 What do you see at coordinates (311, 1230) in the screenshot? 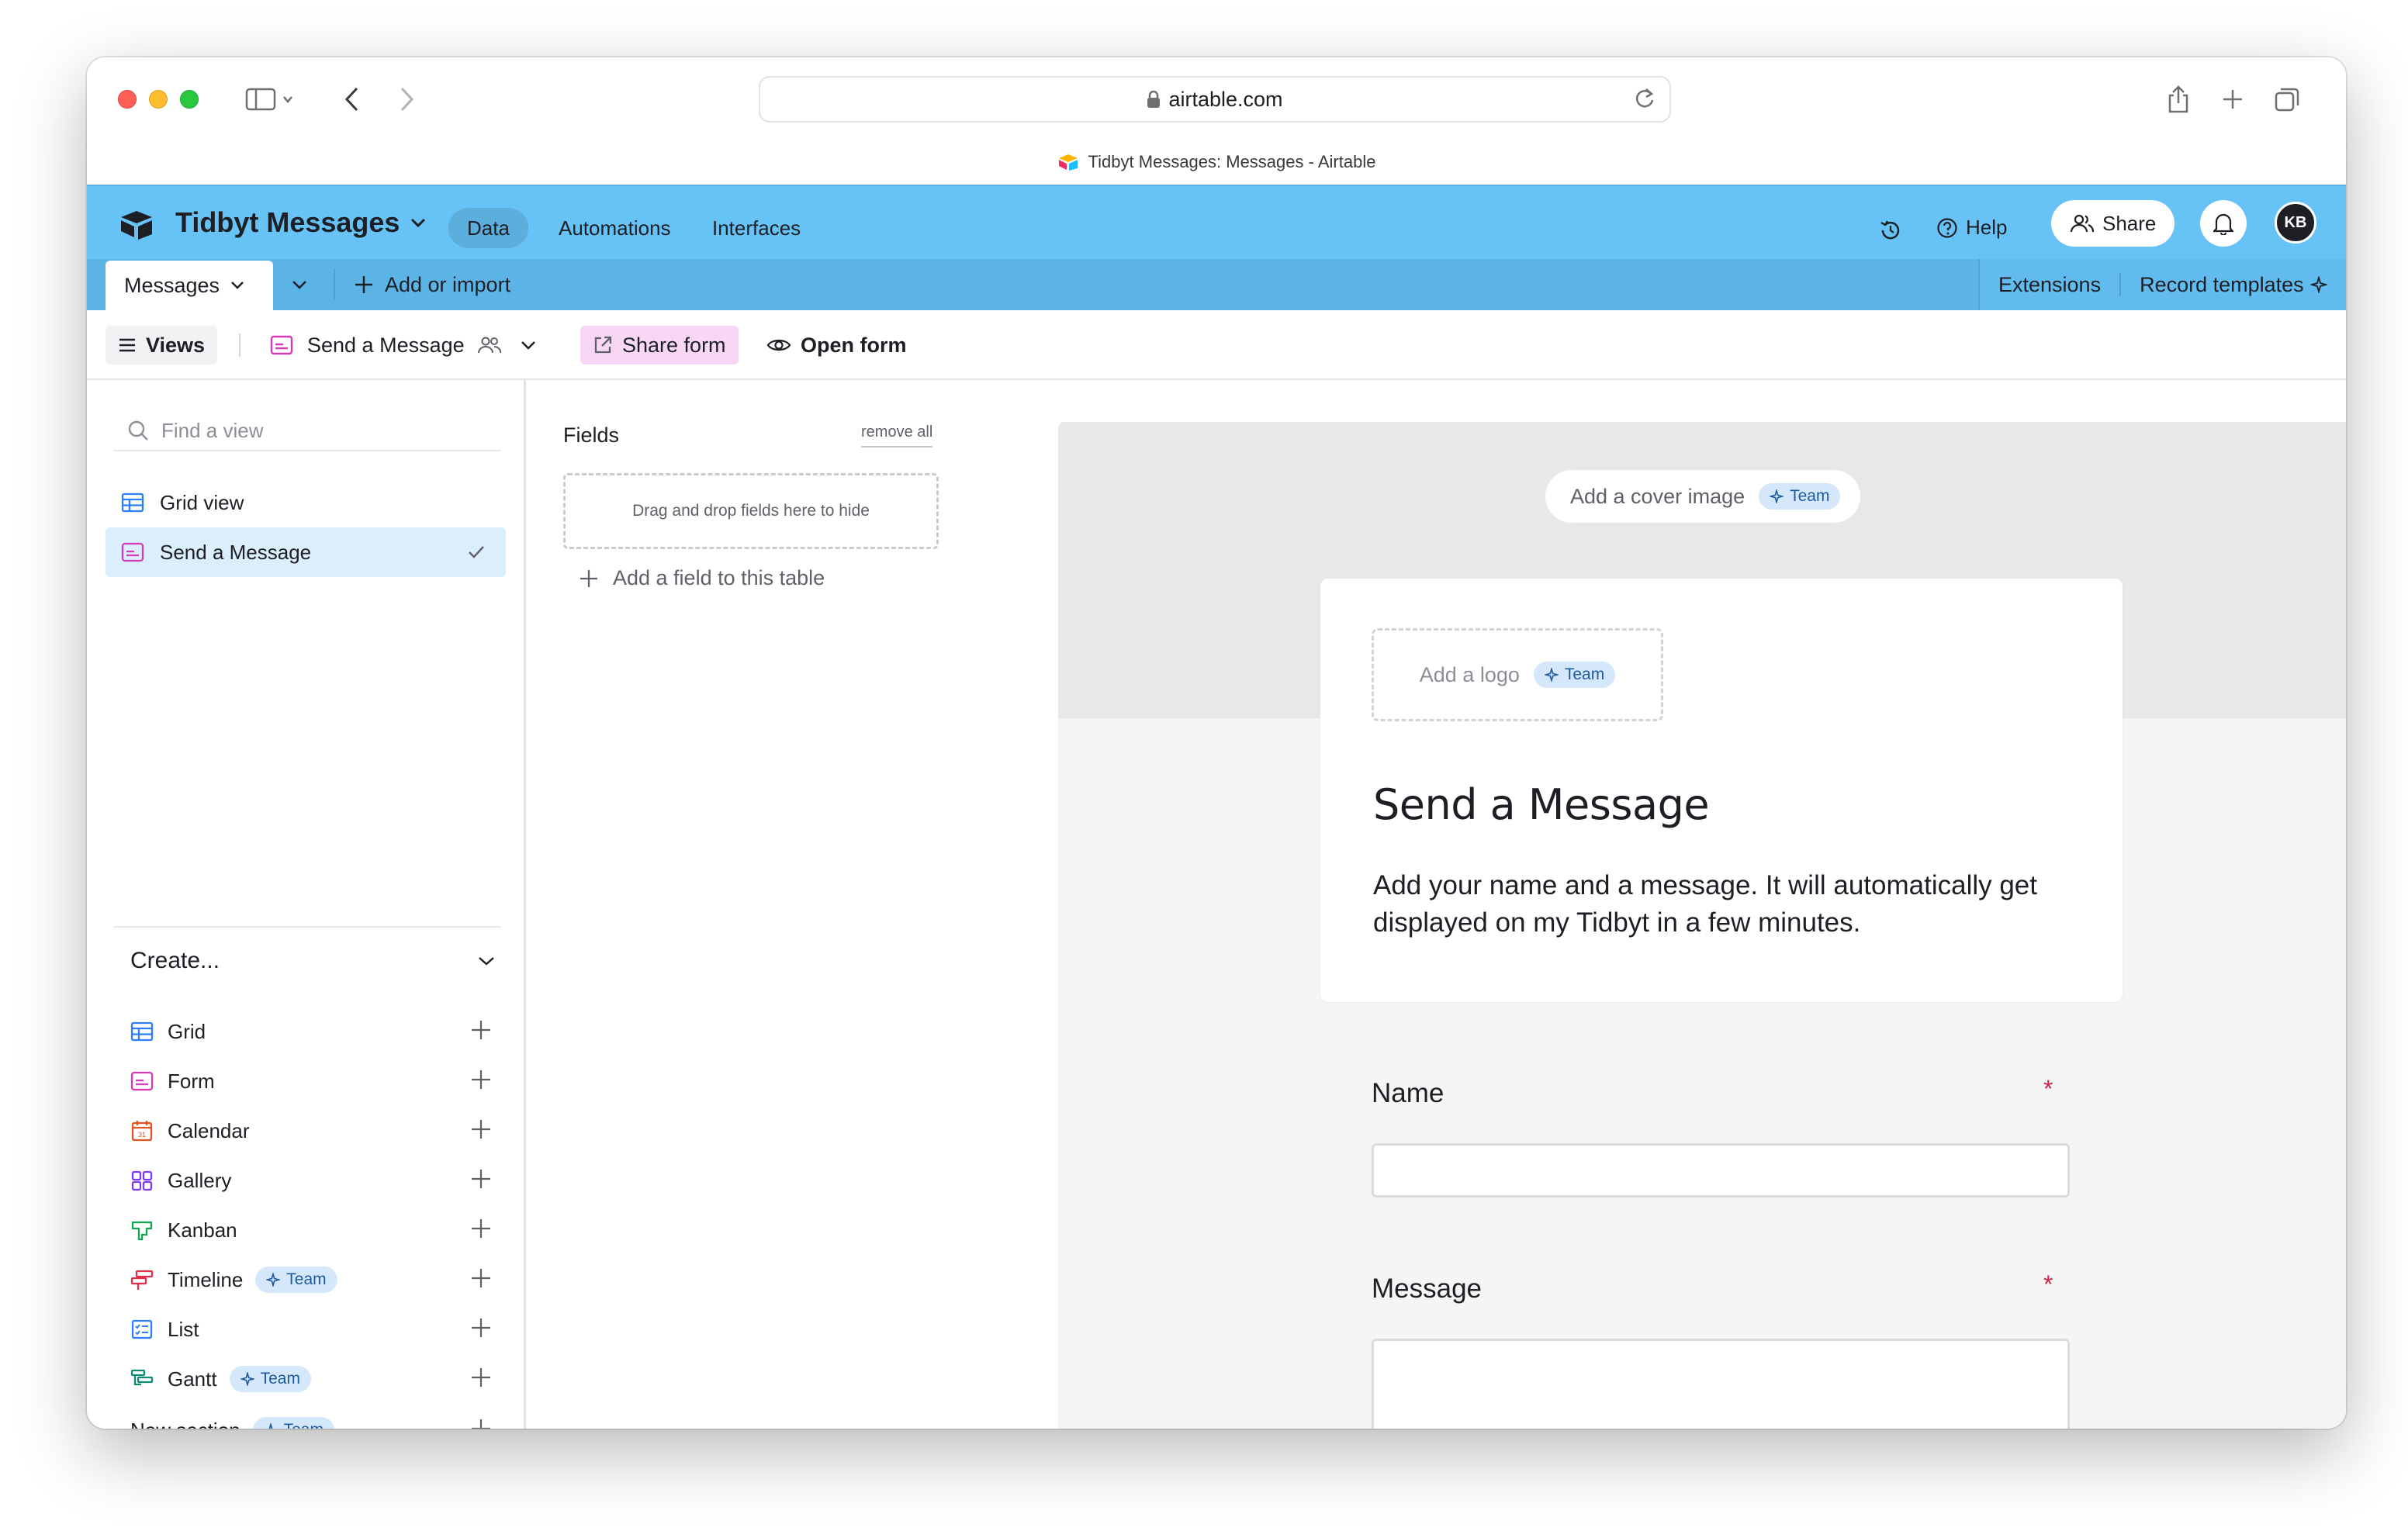
I see `create-kanban-view: Kanban` at bounding box center [311, 1230].